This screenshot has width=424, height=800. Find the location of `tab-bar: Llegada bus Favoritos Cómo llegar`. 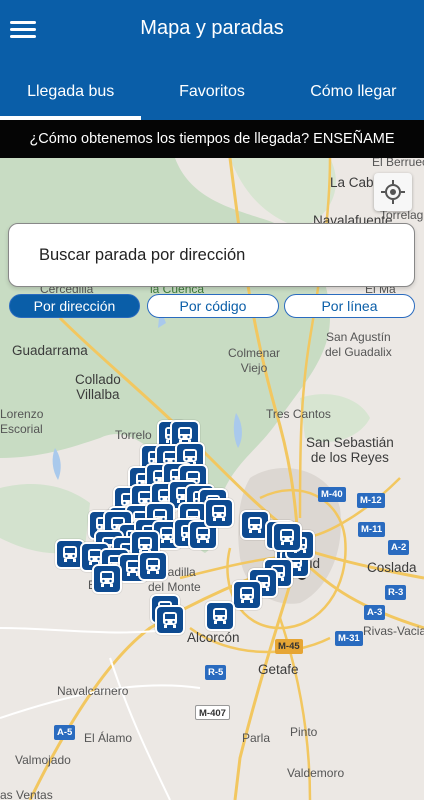

tab-bar: Llegada bus Favoritos Cómo llegar is located at coordinates (212, 95).